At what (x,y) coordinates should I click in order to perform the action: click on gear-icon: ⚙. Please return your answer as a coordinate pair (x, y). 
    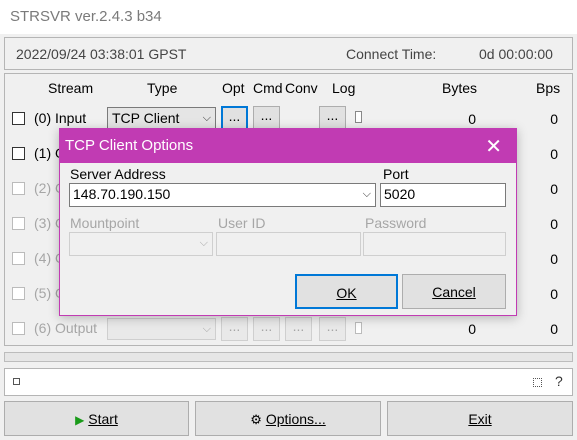
    Looking at the image, I should click on (256, 419).